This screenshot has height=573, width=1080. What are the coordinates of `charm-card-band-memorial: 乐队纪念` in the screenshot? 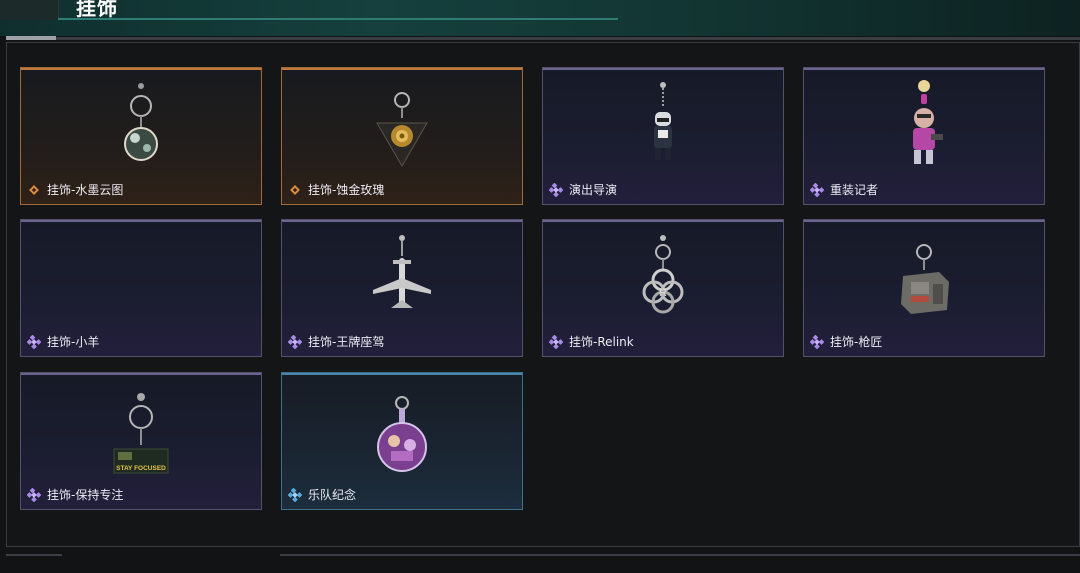 It's located at (402, 441).